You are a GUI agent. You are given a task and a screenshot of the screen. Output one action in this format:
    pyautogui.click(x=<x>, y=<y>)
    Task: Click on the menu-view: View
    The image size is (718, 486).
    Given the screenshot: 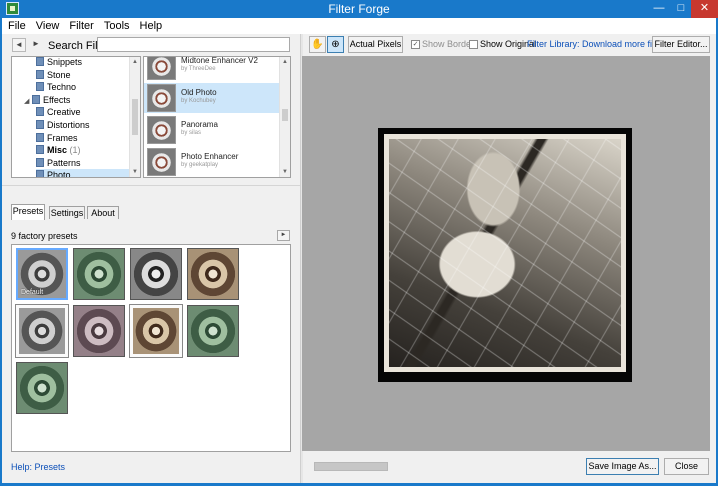 What is the action you would take?
    pyautogui.click(x=47, y=25)
    